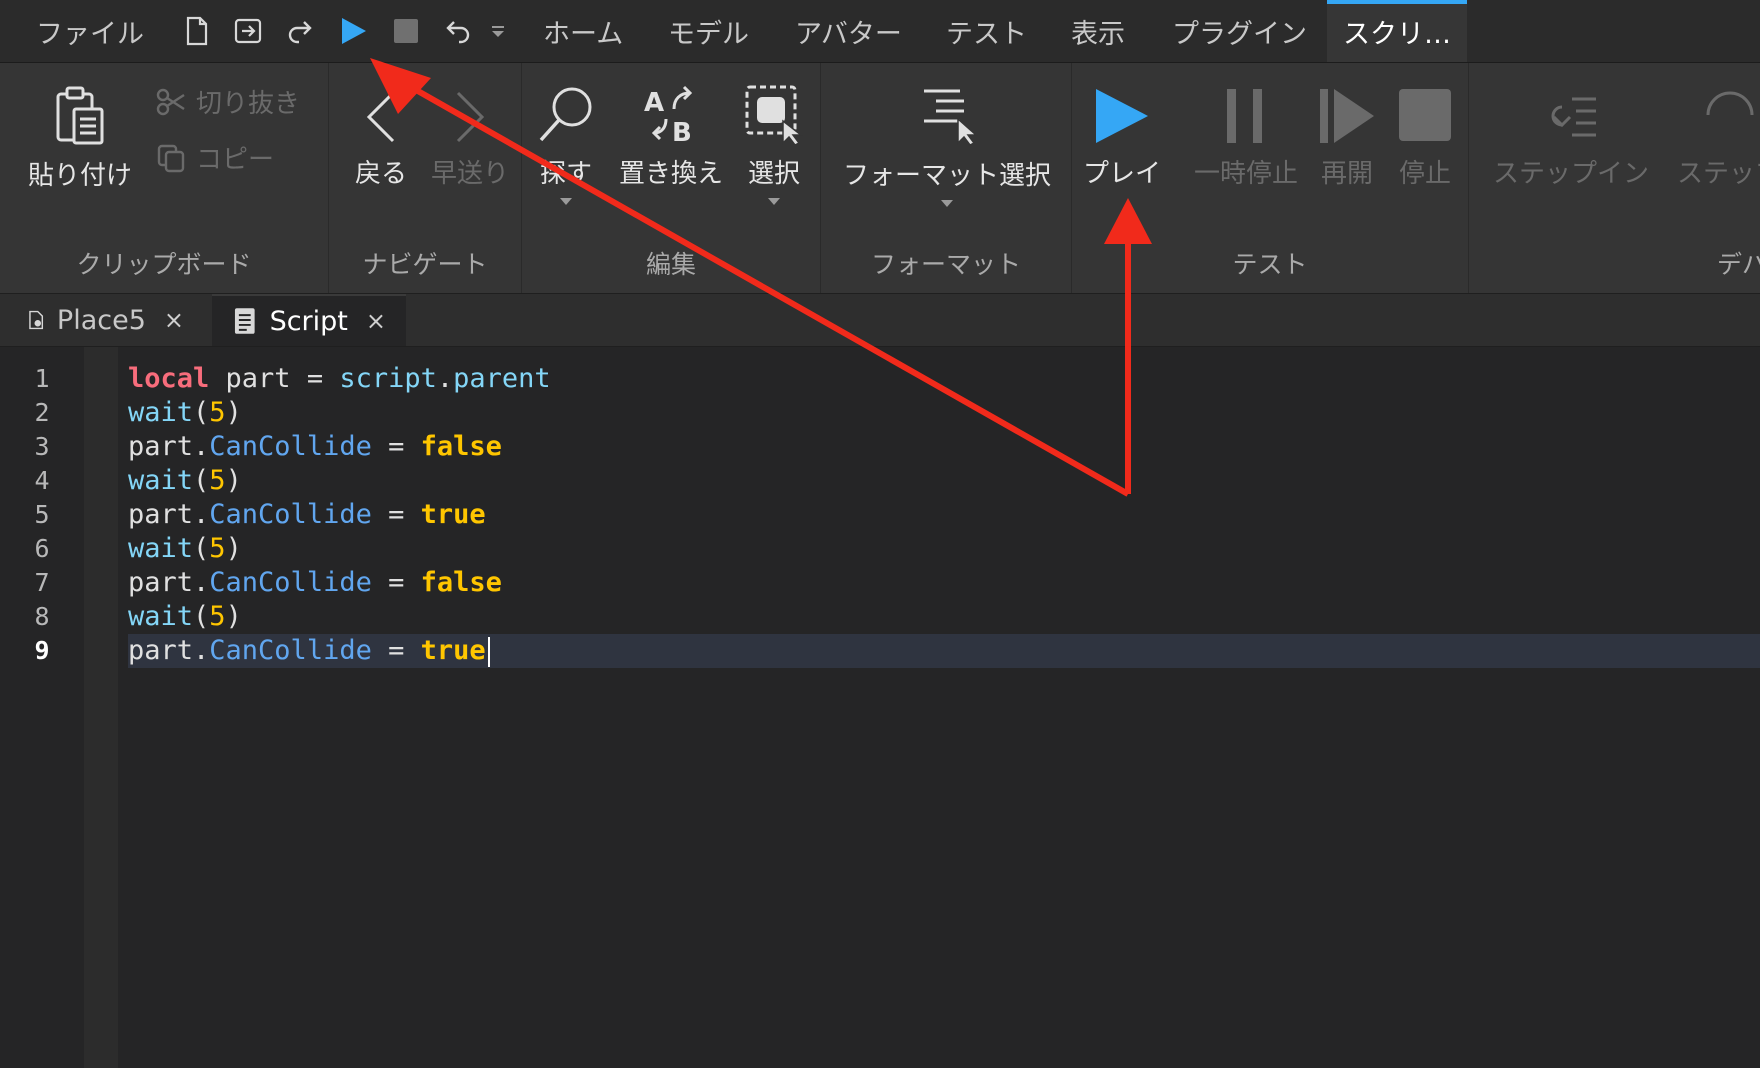 The image size is (1760, 1068). I want to click on tab-home: ホーム, so click(583, 31).